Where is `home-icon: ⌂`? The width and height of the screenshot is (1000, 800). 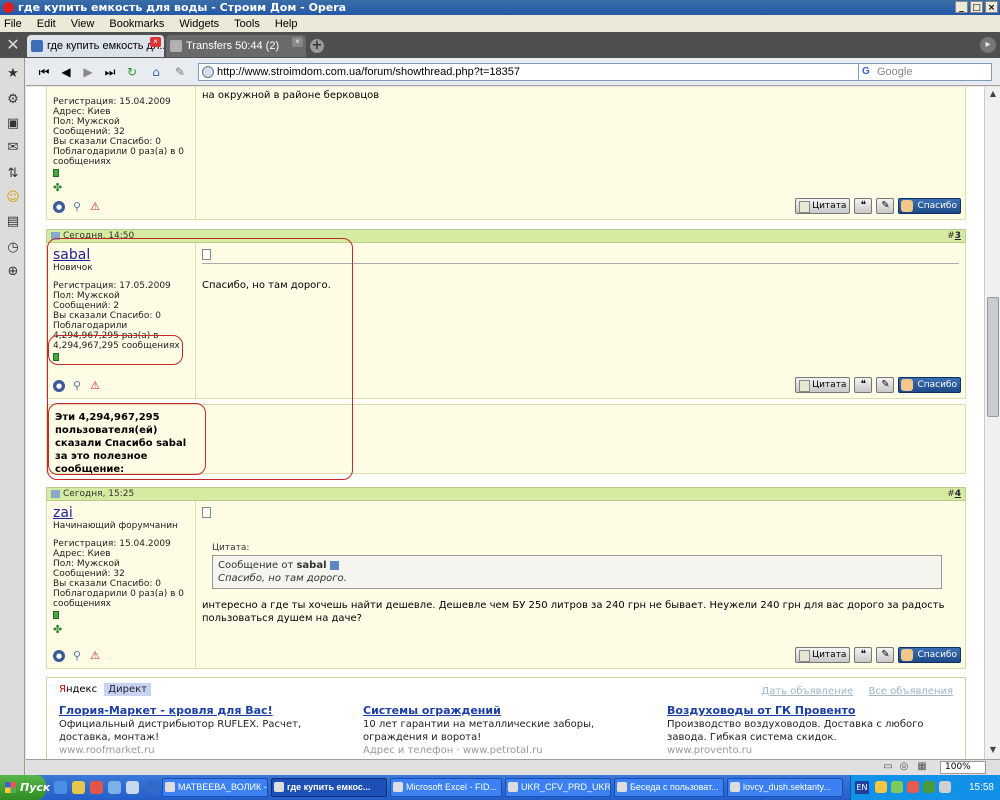 home-icon: ⌂ is located at coordinates (156, 72).